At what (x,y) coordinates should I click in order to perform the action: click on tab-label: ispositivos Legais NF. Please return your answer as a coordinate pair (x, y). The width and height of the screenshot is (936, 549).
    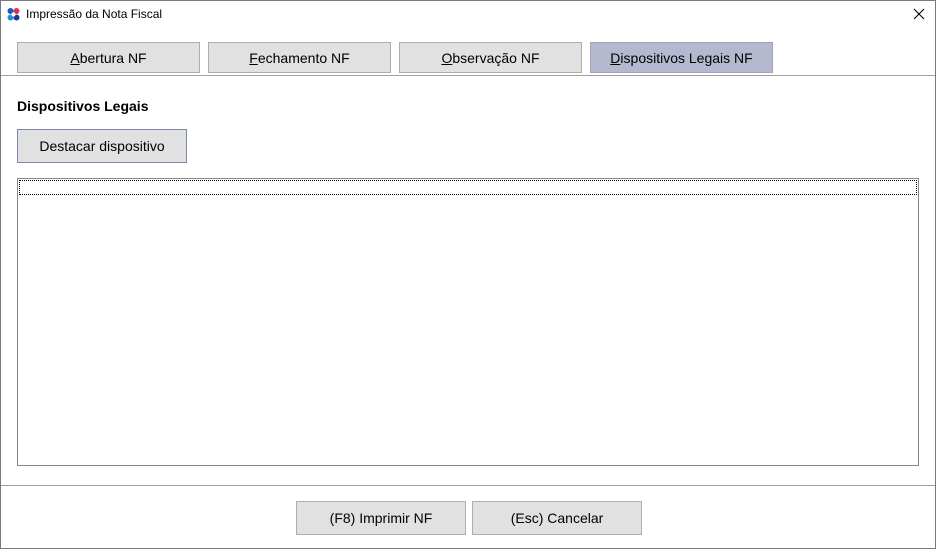
    Looking at the image, I should click on (686, 57).